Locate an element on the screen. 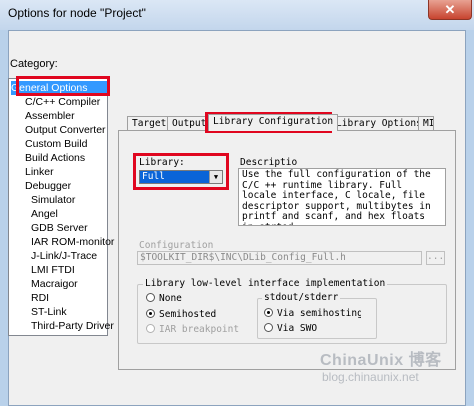  radio-row-iar-breakpoint: IAR breakpoint is located at coordinates (192, 329).